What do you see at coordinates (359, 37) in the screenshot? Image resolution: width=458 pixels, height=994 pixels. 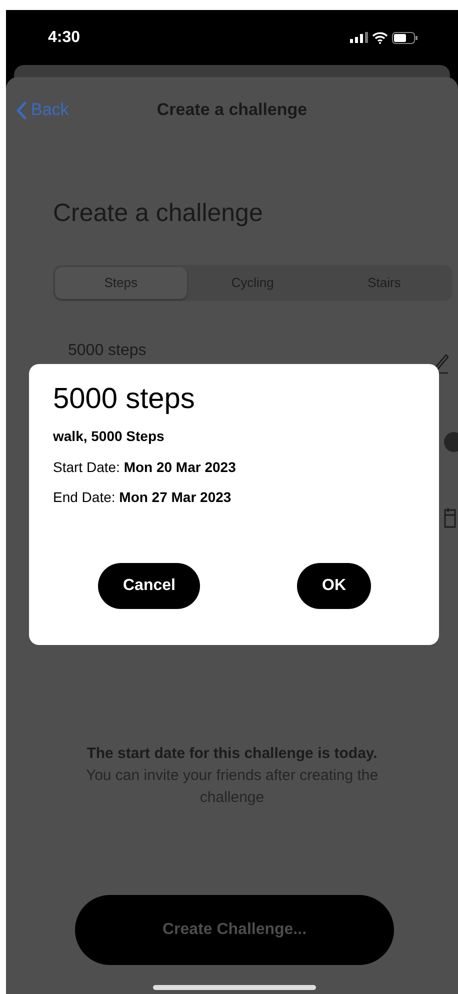 I see `signal-icon` at bounding box center [359, 37].